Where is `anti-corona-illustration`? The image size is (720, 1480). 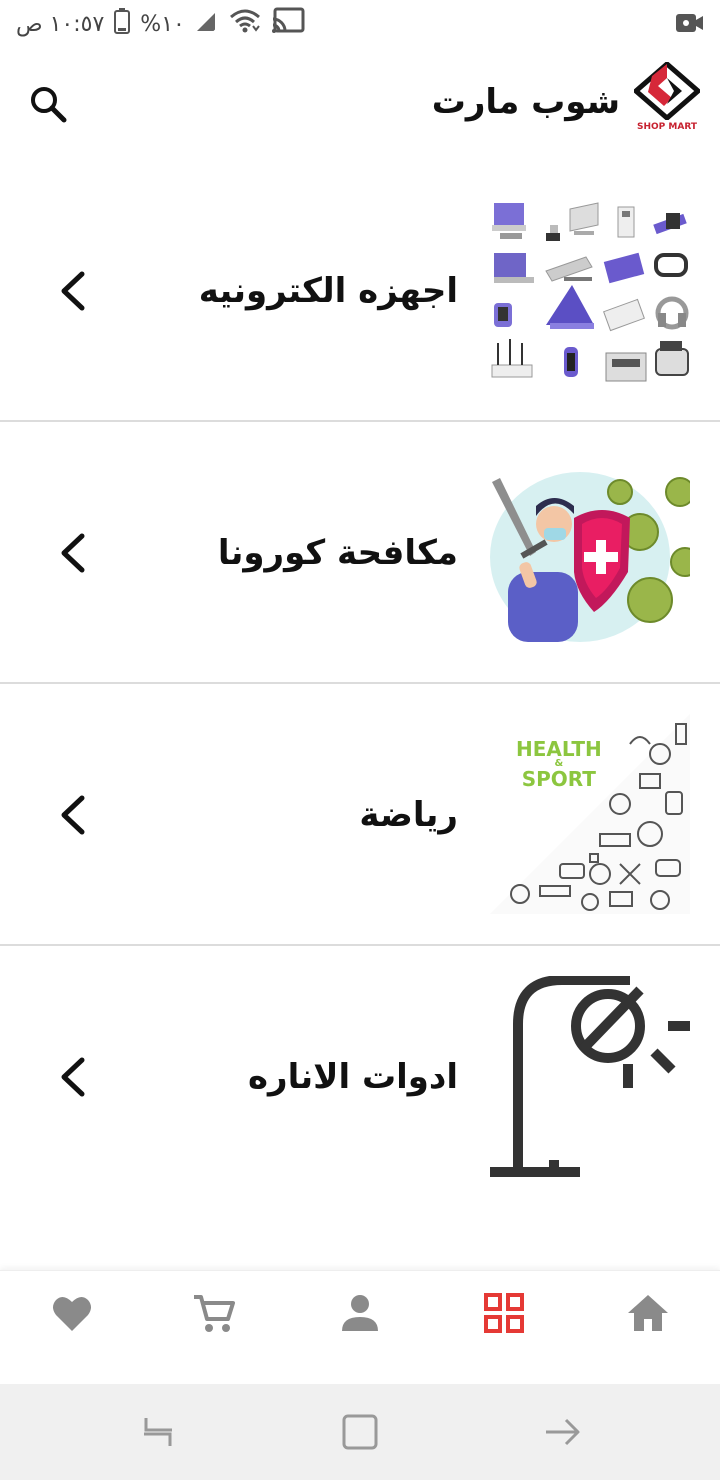 anti-corona-illustration is located at coordinates (595, 552).